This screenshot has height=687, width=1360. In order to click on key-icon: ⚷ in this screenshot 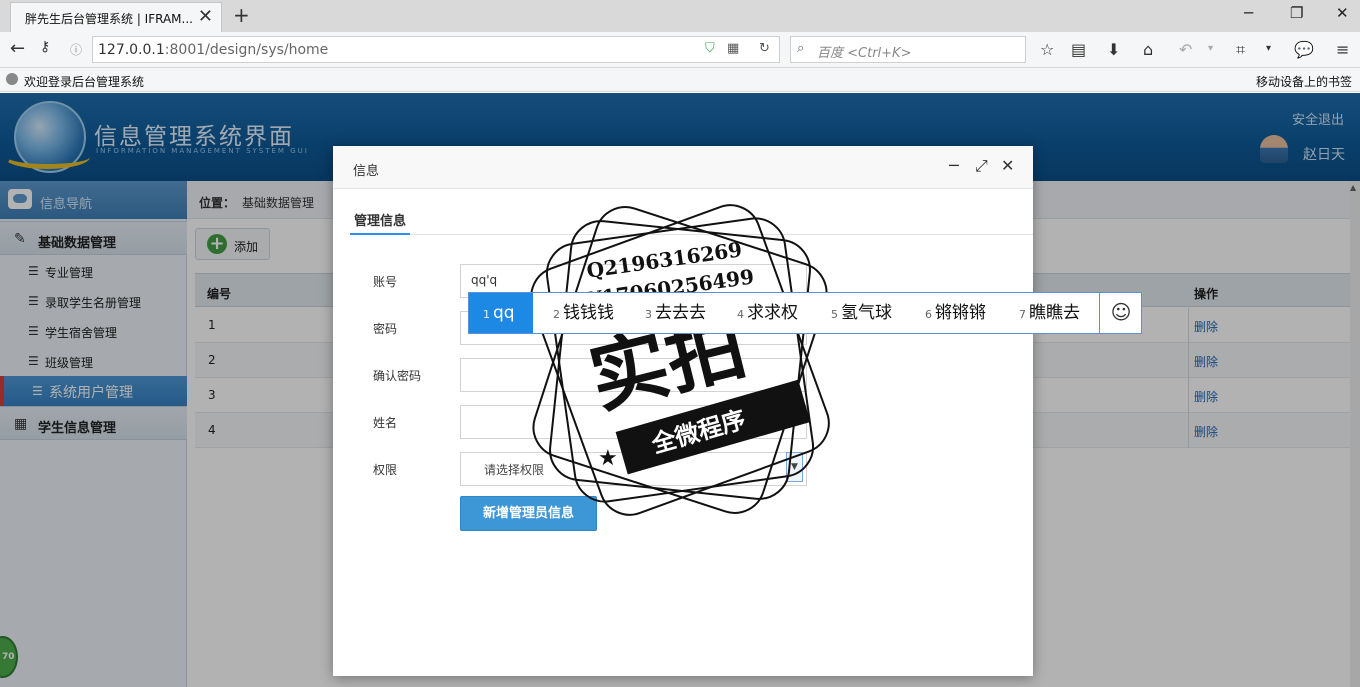, I will do `click(45, 47)`.